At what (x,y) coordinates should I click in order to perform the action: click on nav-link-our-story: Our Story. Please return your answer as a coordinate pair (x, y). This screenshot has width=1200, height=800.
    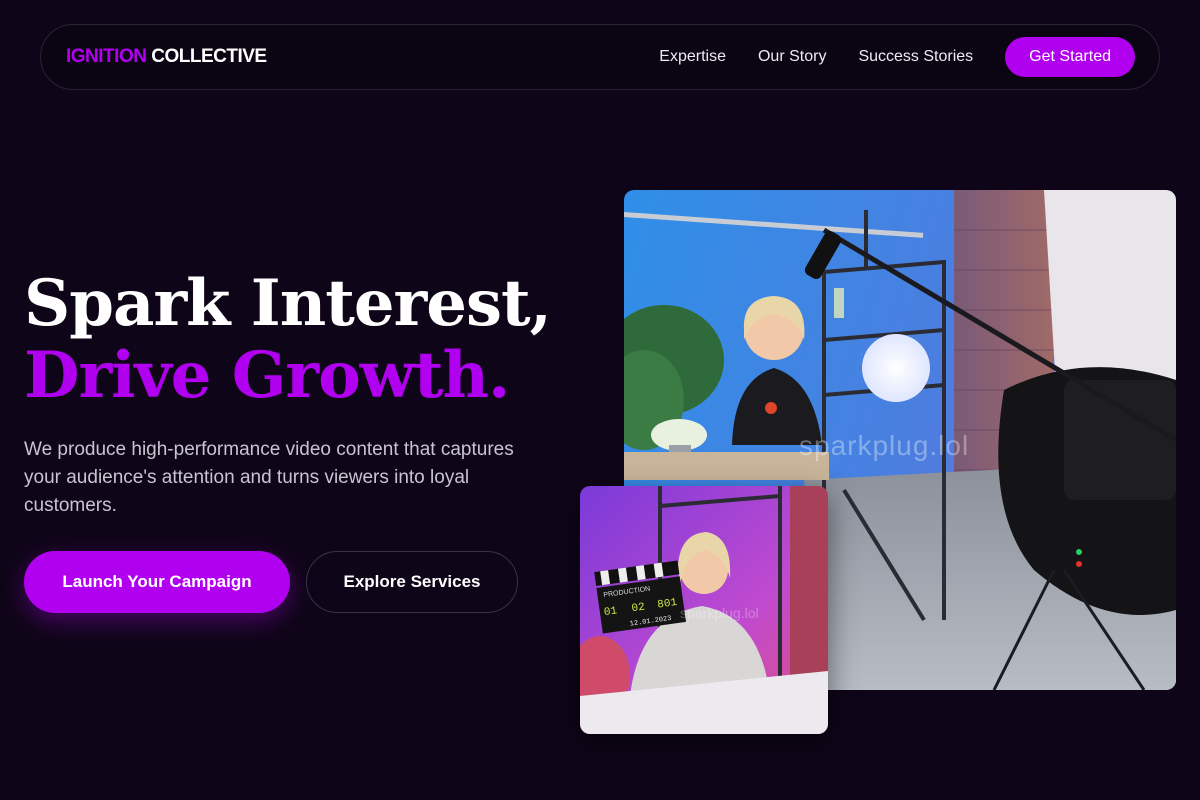
    Looking at the image, I should click on (792, 57).